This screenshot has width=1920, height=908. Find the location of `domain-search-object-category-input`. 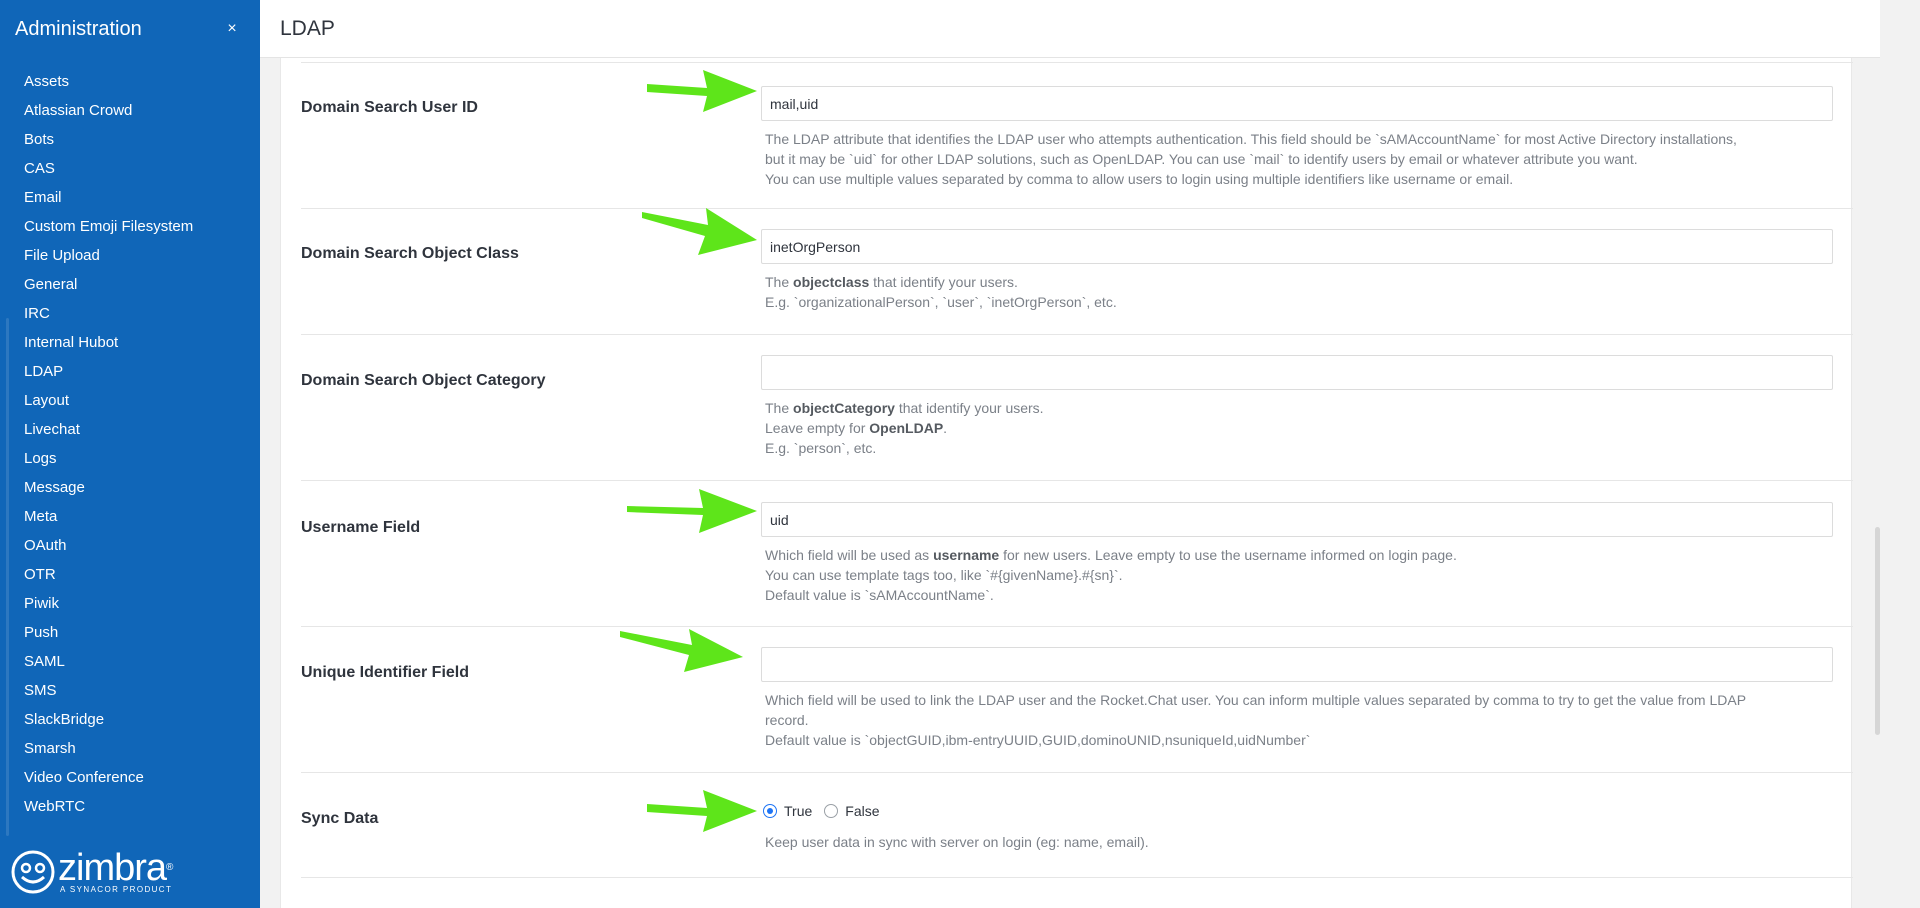

domain-search-object-category-input is located at coordinates (1297, 372).